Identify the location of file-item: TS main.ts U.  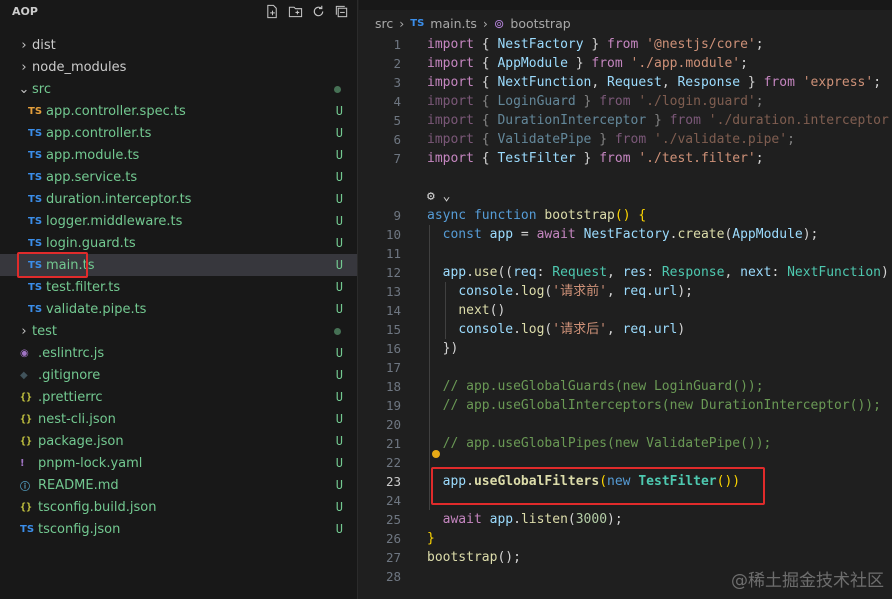
(178, 265).